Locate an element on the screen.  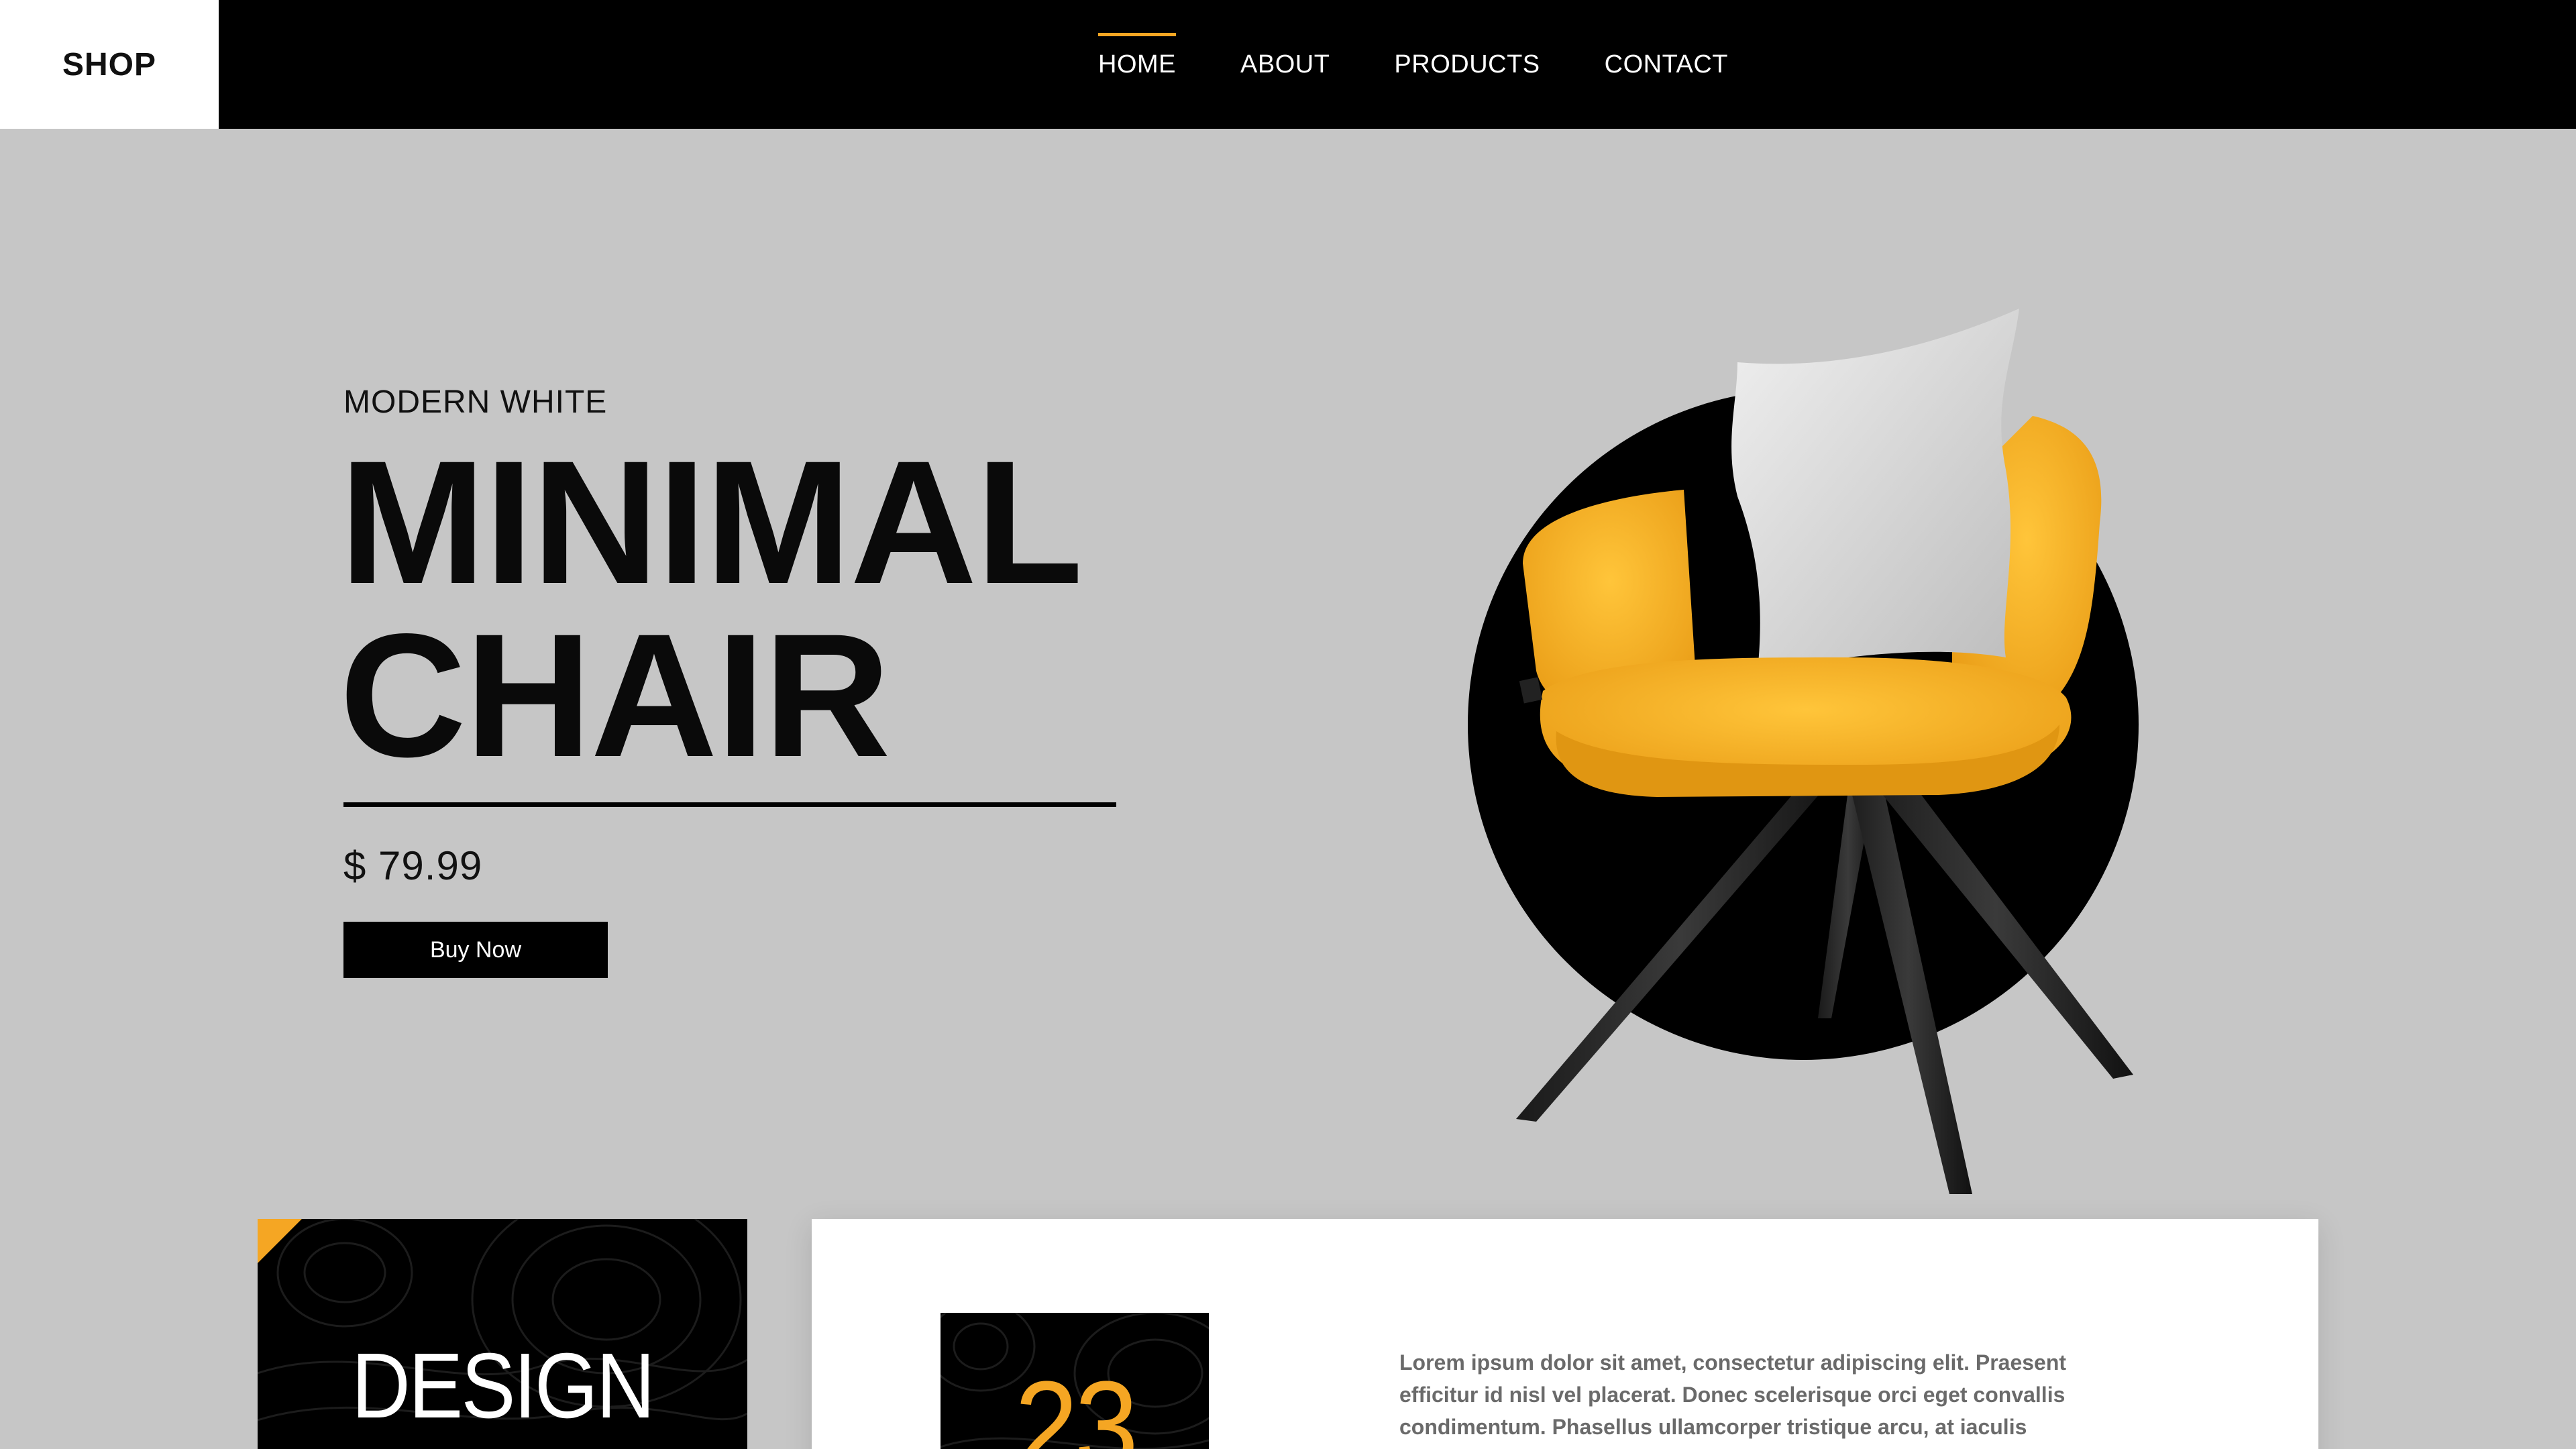
logo-text: SHOP is located at coordinates (109, 64).